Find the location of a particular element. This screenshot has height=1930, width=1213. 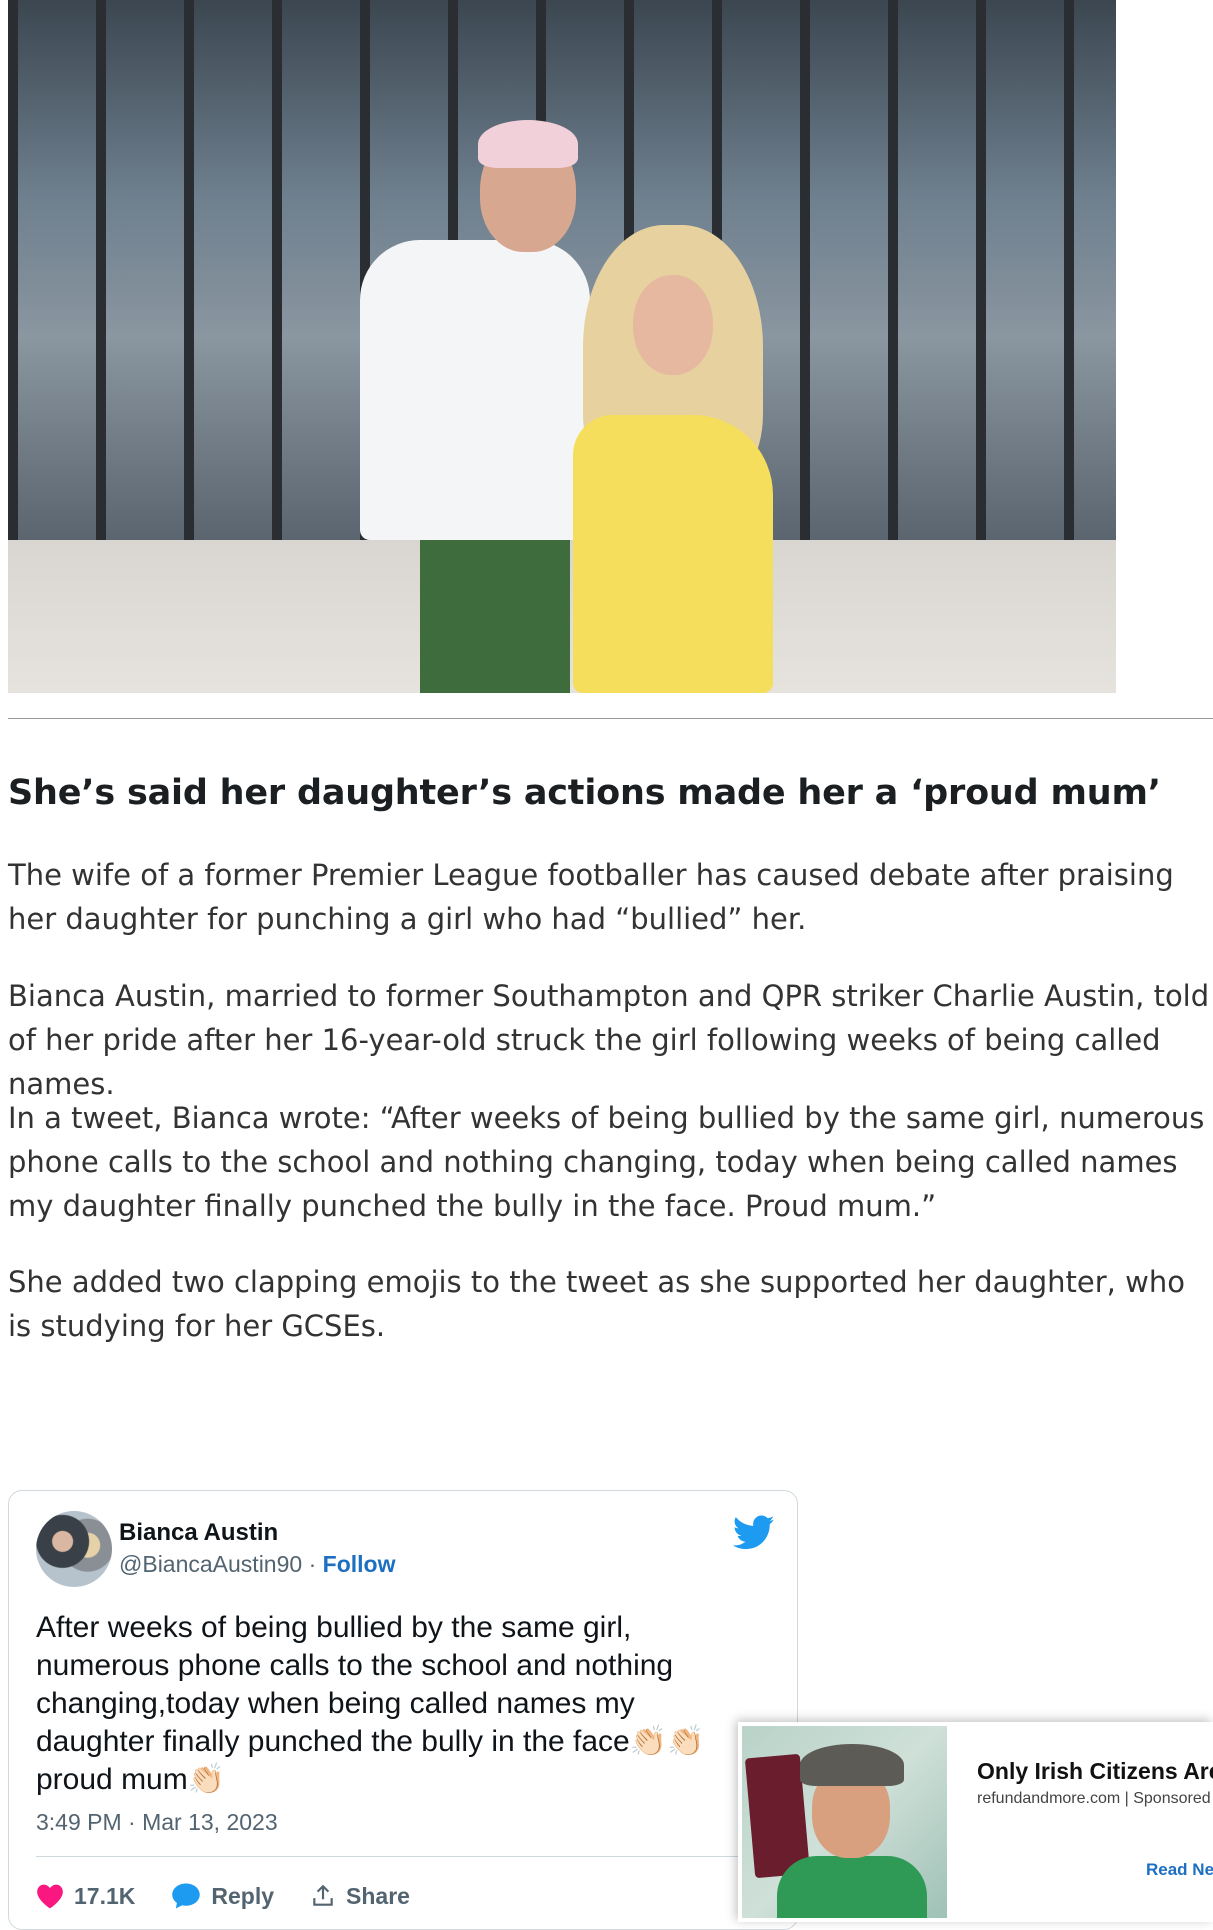

tweet-timestamp: 3:49 PM · Mar 13, 2023 is located at coordinates (157, 1822).